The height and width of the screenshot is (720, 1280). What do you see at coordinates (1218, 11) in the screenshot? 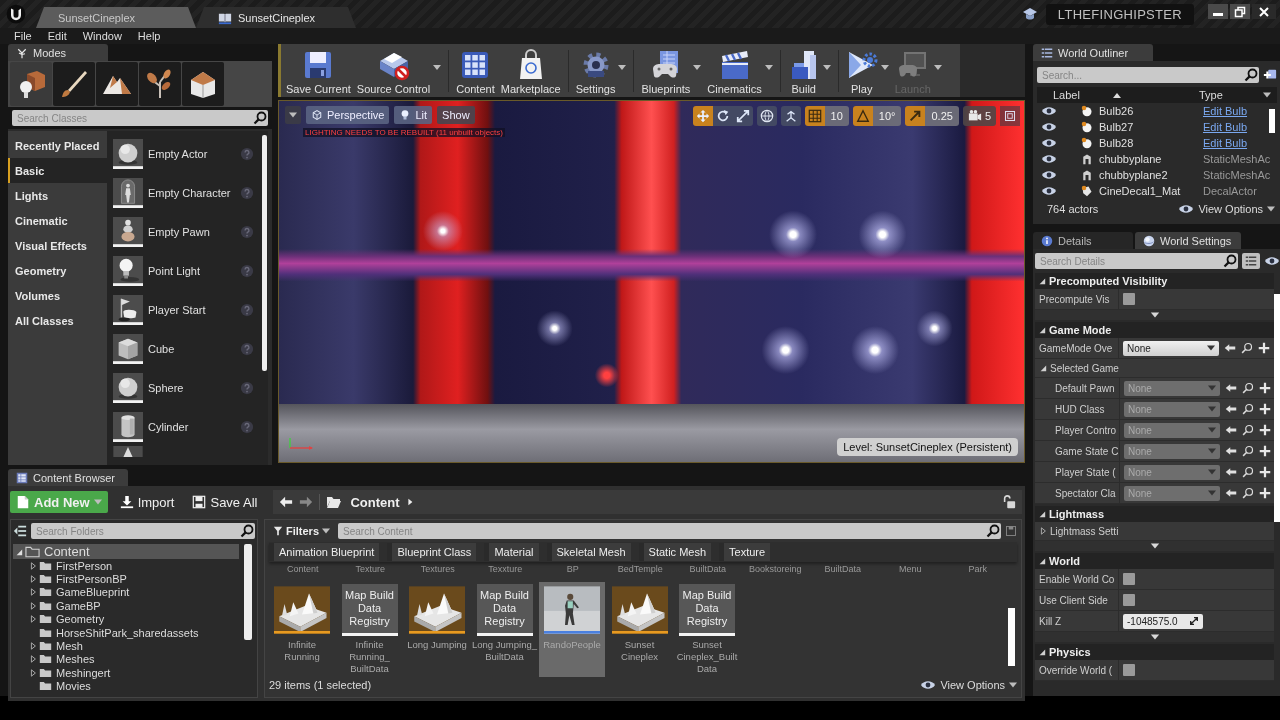
I see `minimize-button` at bounding box center [1218, 11].